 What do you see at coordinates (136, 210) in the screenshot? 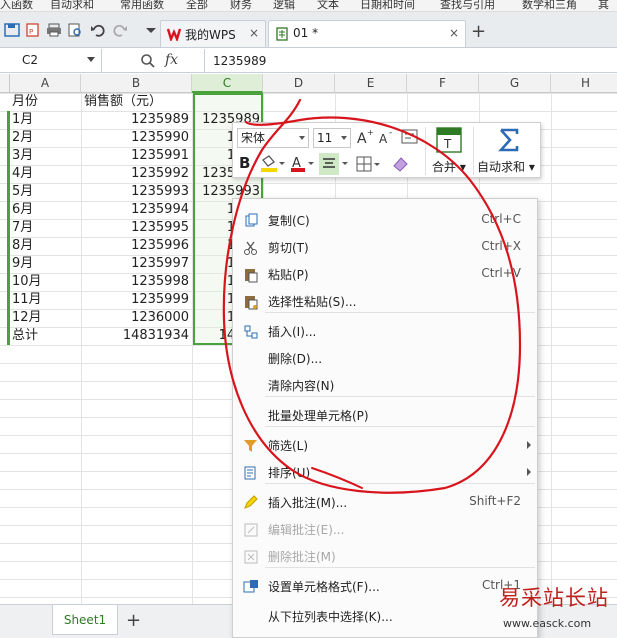
I see `cell-b: 1235994` at bounding box center [136, 210].